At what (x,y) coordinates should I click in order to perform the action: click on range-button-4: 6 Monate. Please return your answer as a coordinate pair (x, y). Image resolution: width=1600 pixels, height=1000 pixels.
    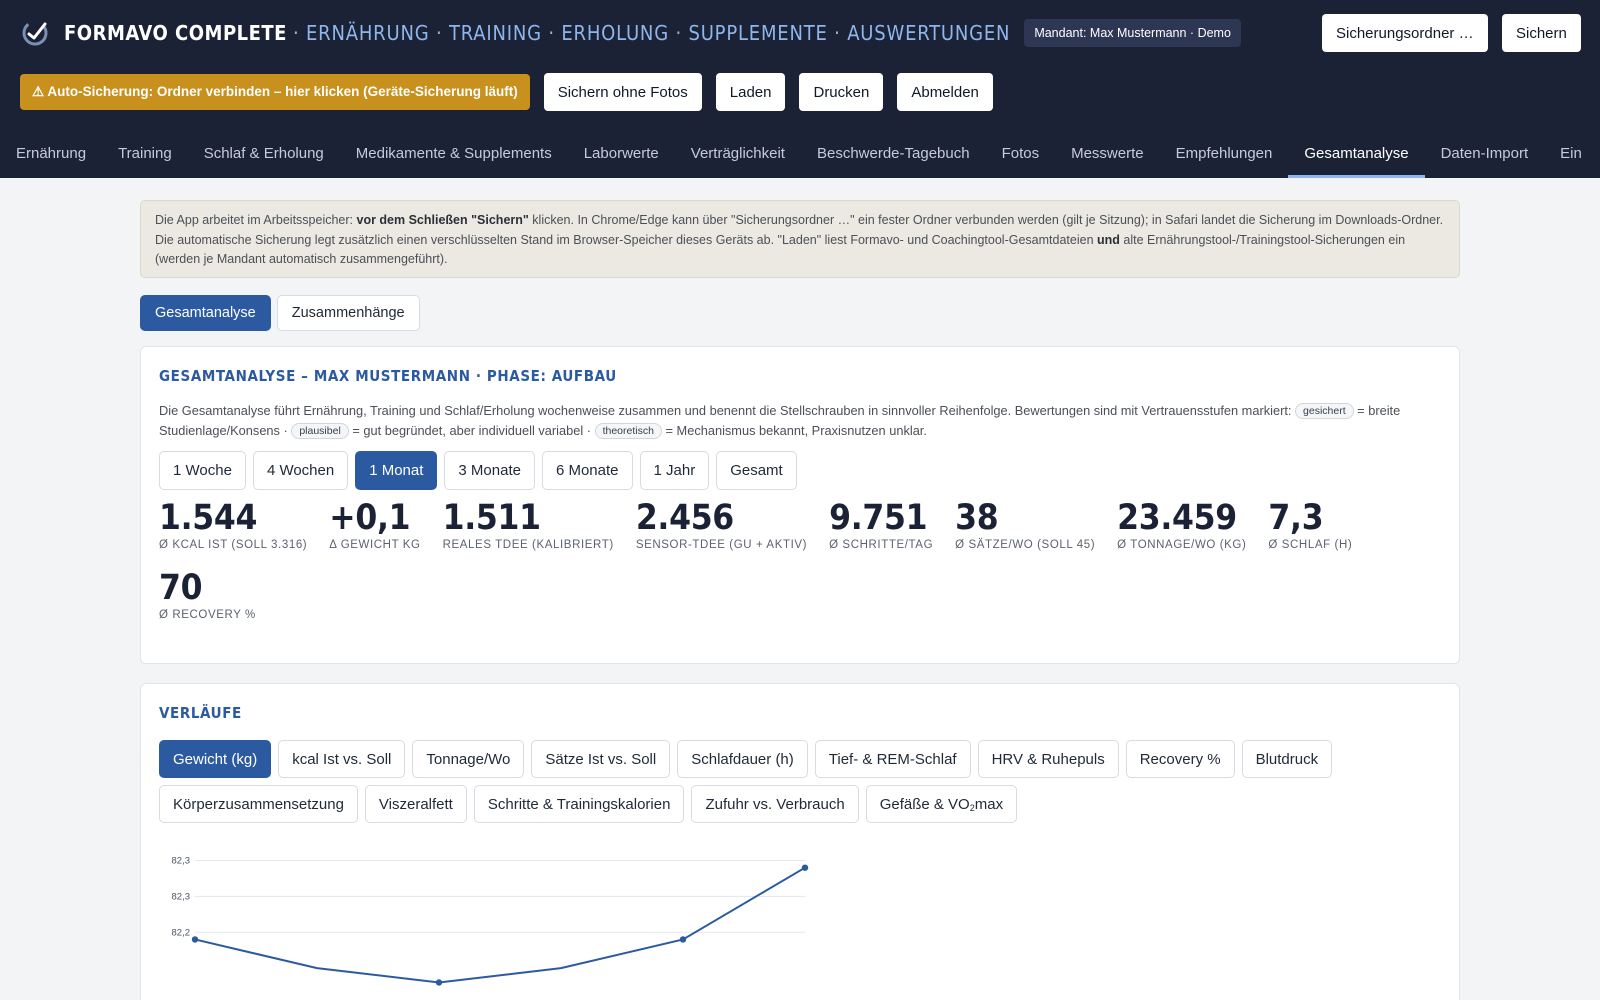
    Looking at the image, I should click on (587, 470).